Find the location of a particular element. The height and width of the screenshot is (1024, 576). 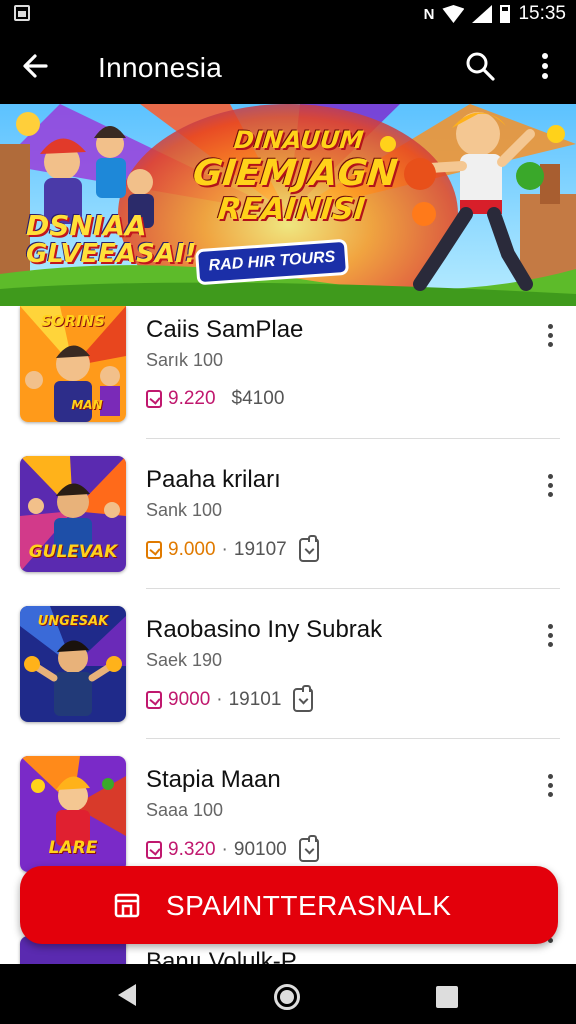

banner-title-line1: DINAUUM is located at coordinates (298, 140).